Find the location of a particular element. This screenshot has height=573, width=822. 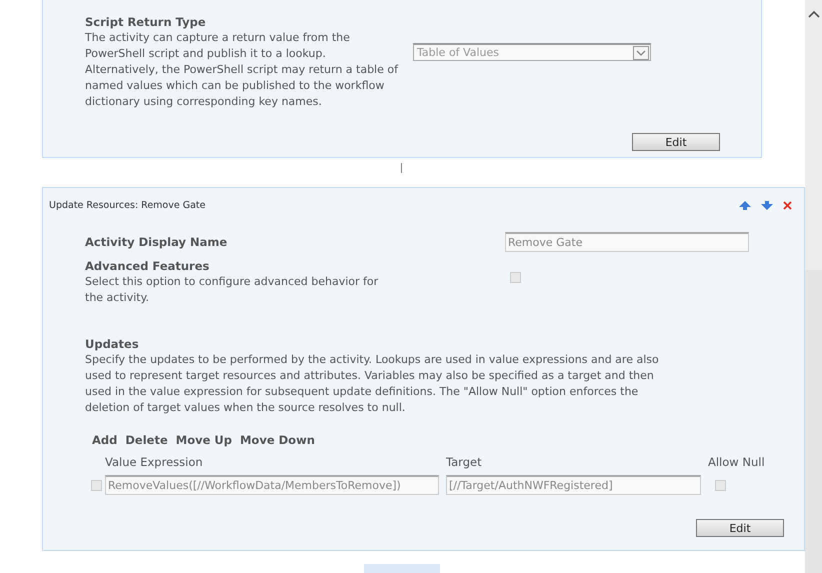

chevron-down-icon is located at coordinates (641, 53).